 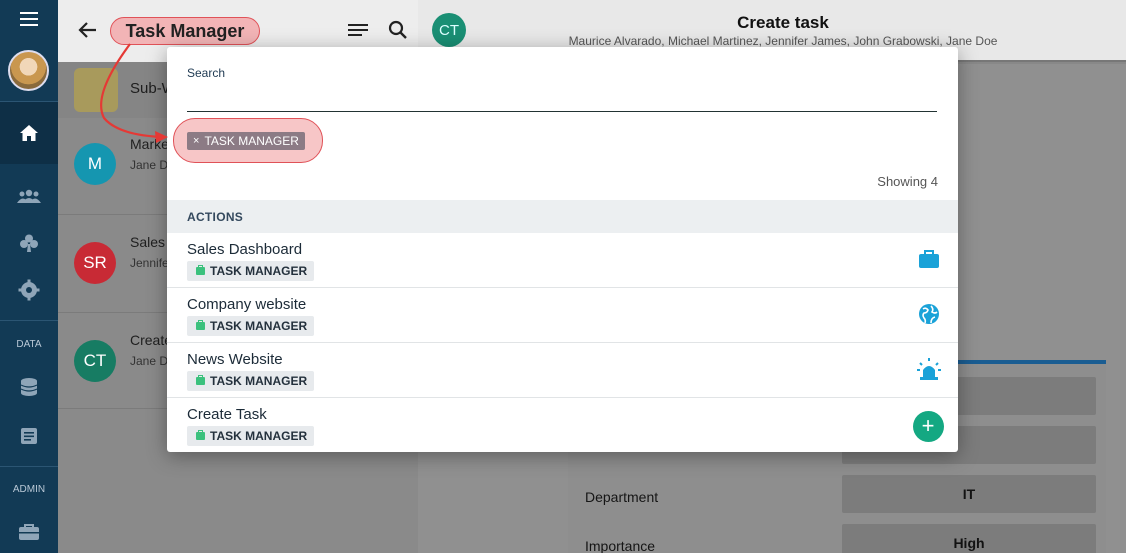 What do you see at coordinates (95, 361) in the screenshot?
I see `avatar: CT` at bounding box center [95, 361].